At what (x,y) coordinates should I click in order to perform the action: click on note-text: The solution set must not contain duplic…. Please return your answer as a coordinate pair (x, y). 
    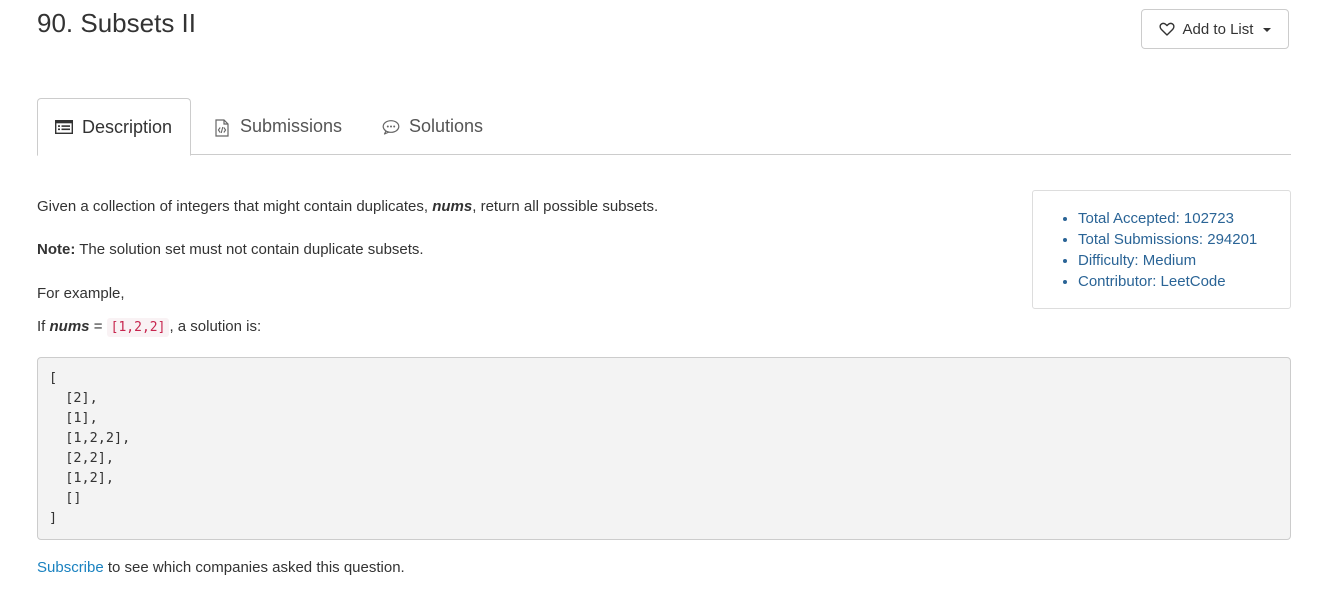
    Looking at the image, I should click on (249, 249).